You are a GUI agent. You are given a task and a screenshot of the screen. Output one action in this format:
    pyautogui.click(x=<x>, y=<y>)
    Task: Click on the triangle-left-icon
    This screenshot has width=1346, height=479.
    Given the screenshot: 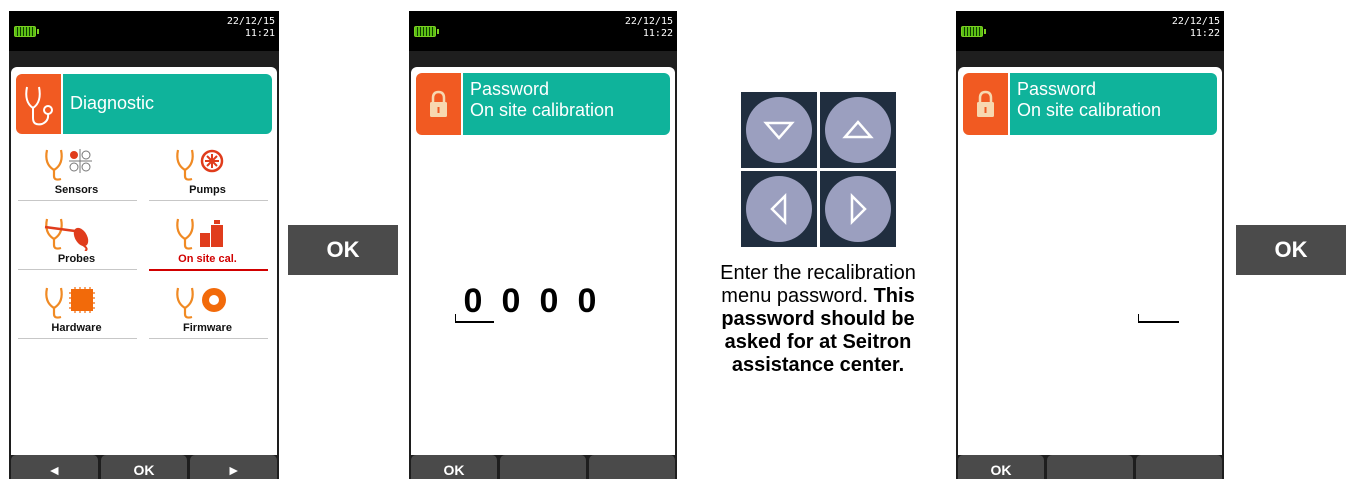 What is the action you would take?
    pyautogui.click(x=778, y=209)
    